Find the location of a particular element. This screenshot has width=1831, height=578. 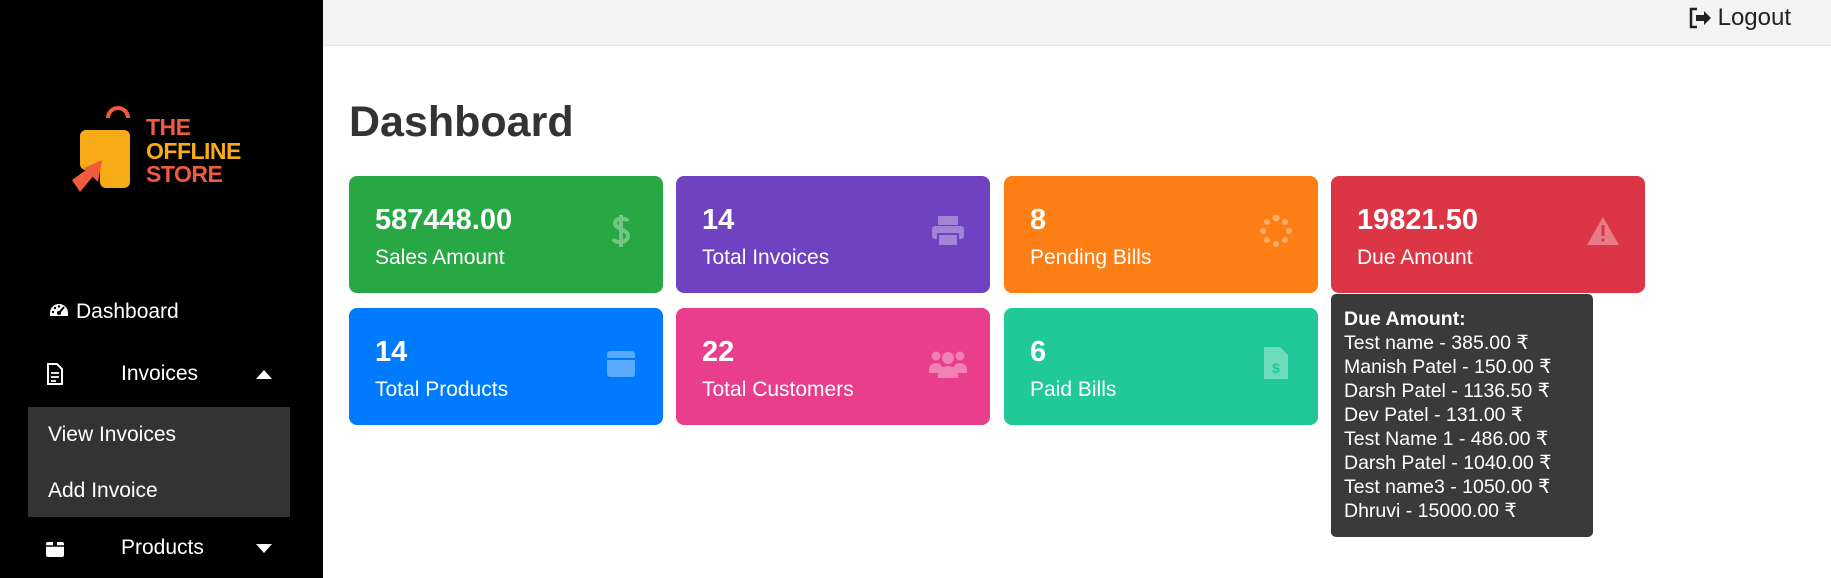

tooltip-title: Due Amount: is located at coordinates (1405, 319).